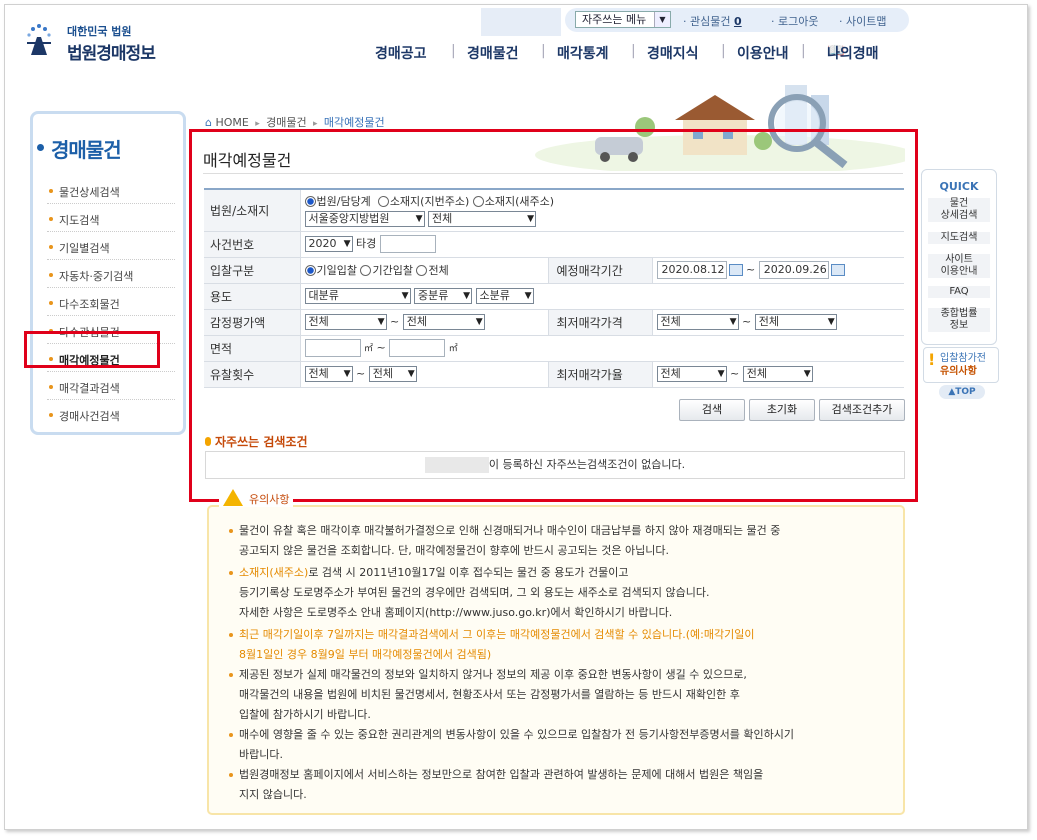 The image size is (1037, 840). What do you see at coordinates (691, 374) in the screenshot?
I see `min-rate-from-select: 전체 ▼` at bounding box center [691, 374].